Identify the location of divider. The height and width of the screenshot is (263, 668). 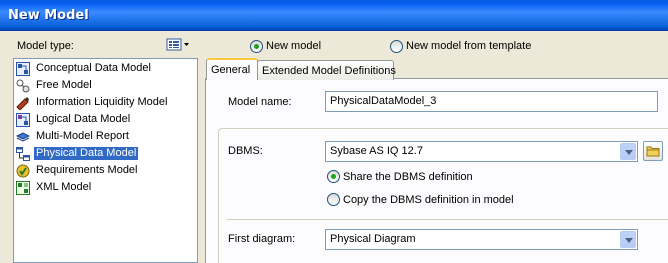
(447, 219).